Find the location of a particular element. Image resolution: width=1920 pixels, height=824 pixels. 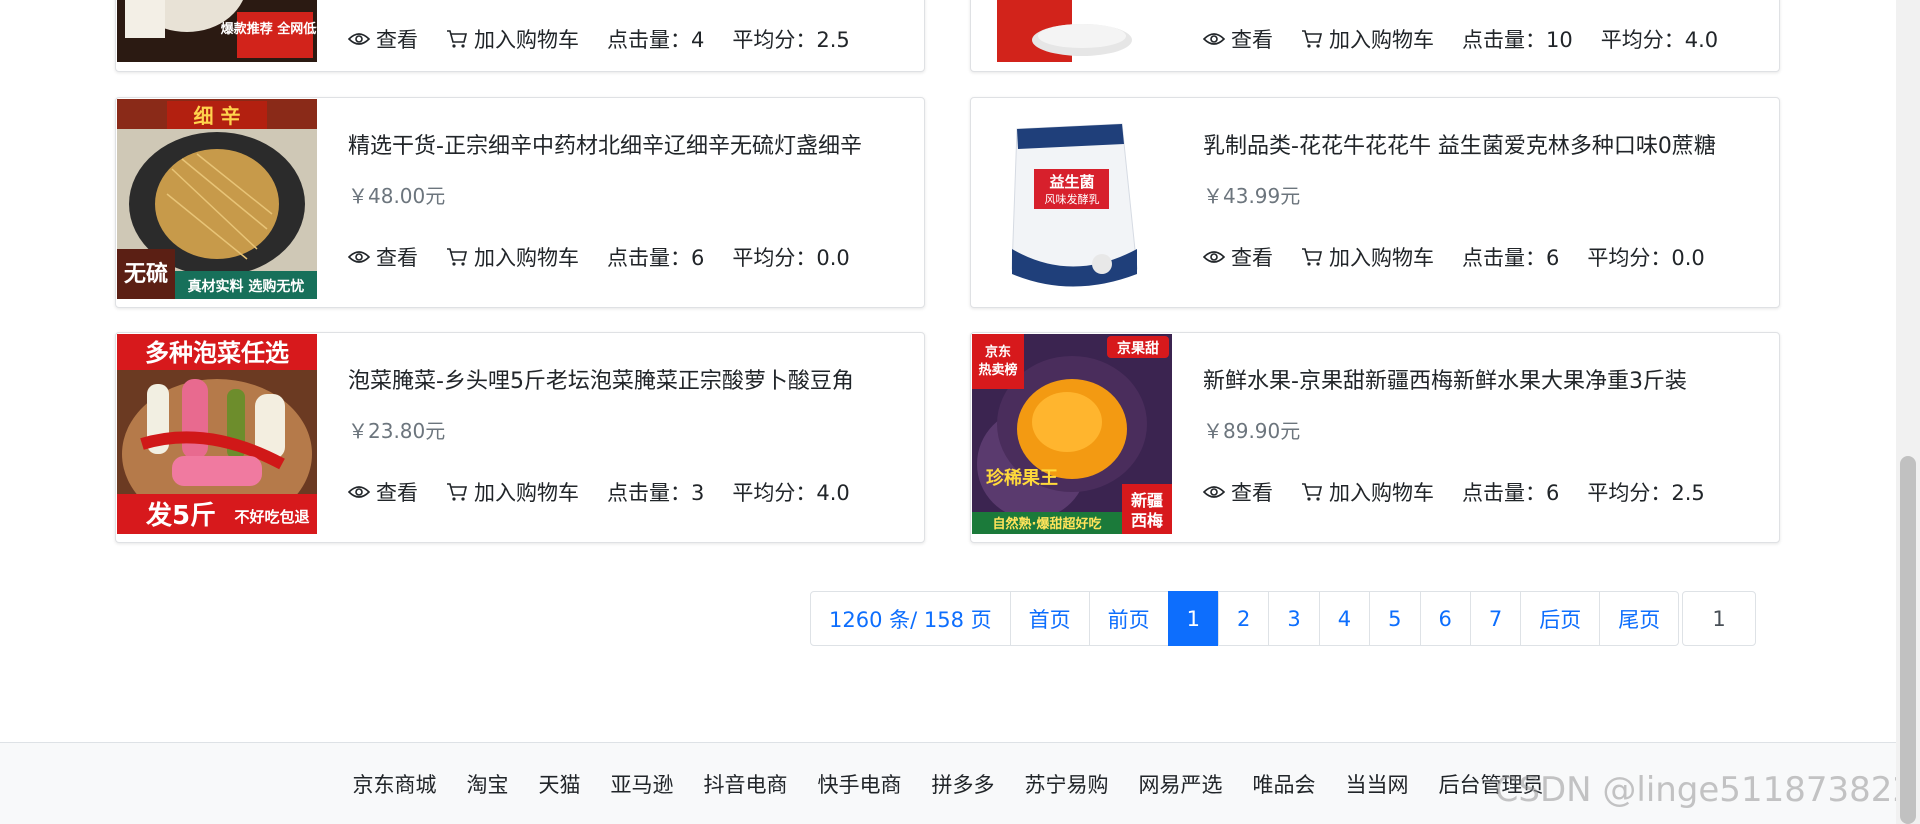

product-price: ￥89.90元 is located at coordinates (1252, 431).